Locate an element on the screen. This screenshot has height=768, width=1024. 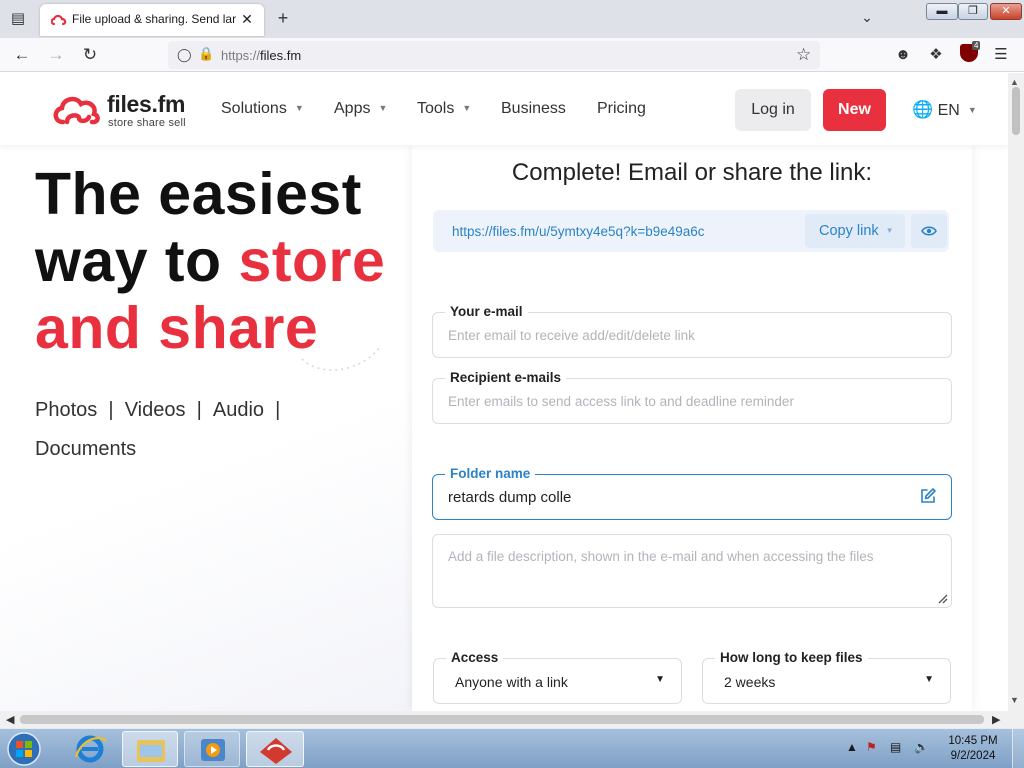
files-fm-logo-icon is located at coordinates (77, 110).